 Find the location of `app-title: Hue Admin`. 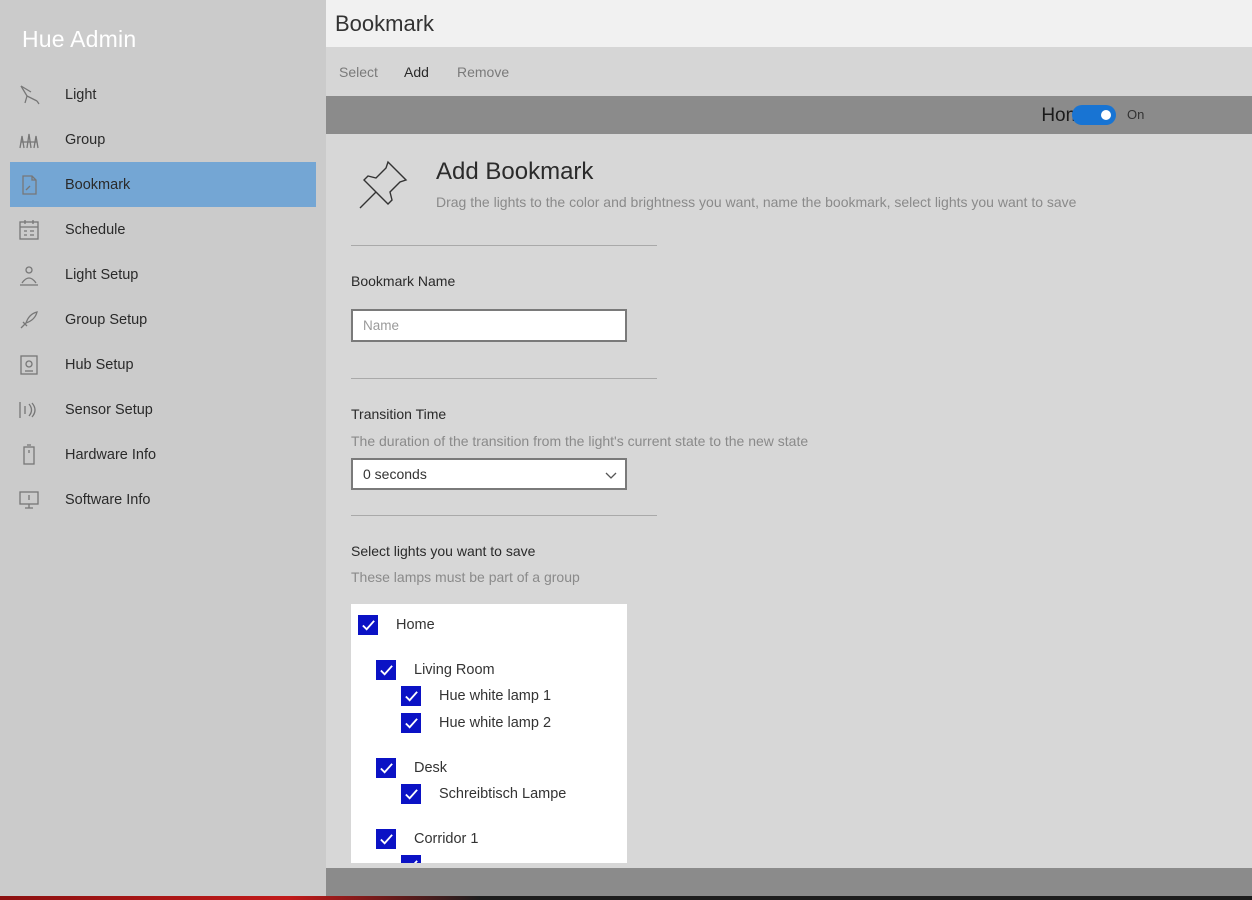

app-title: Hue Admin is located at coordinates (79, 39).